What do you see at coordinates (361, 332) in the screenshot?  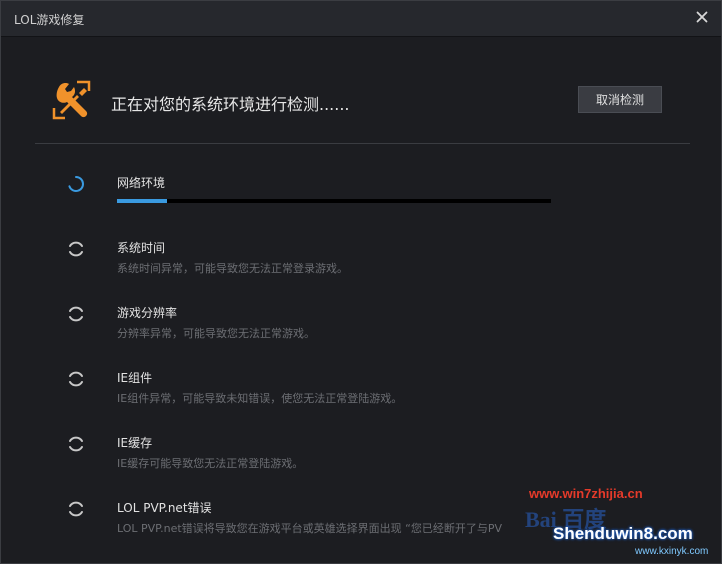 I see `check-item-resolution: 游戏分辨率 分辨率异常，可能导致您无法正常游戏。` at bounding box center [361, 332].